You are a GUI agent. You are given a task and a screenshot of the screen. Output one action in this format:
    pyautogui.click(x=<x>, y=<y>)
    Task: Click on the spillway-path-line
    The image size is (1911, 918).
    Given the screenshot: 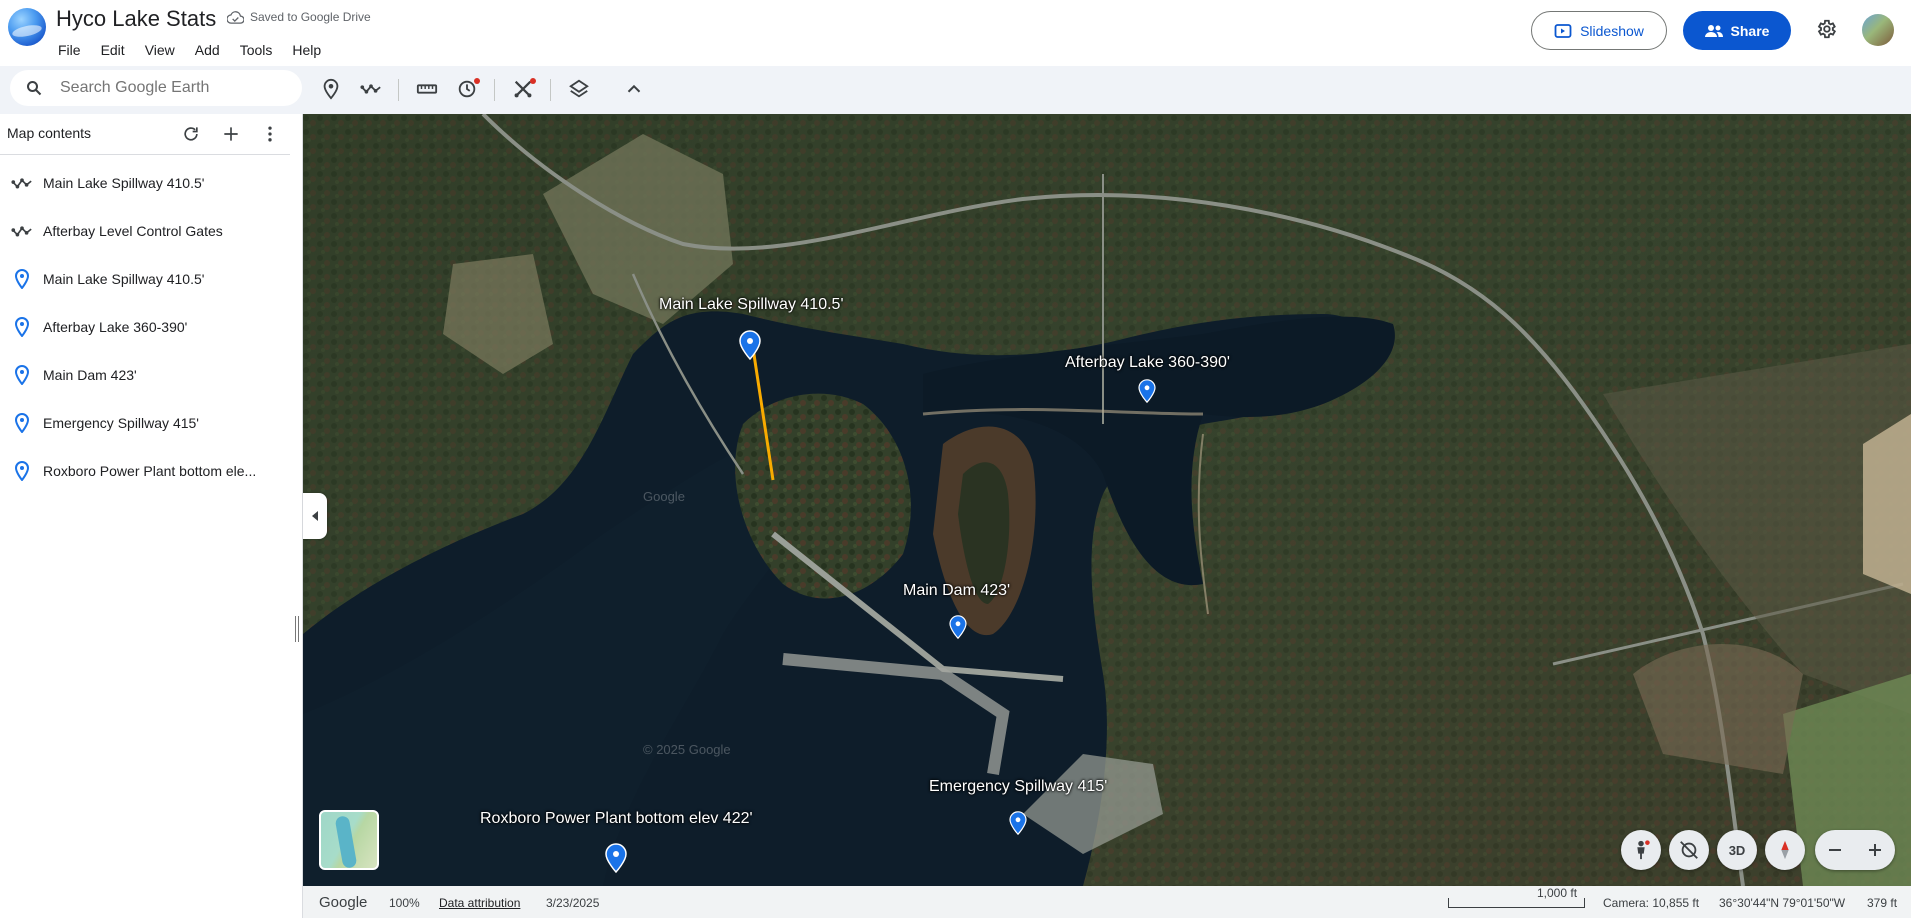 What is the action you would take?
    pyautogui.click(x=763, y=414)
    